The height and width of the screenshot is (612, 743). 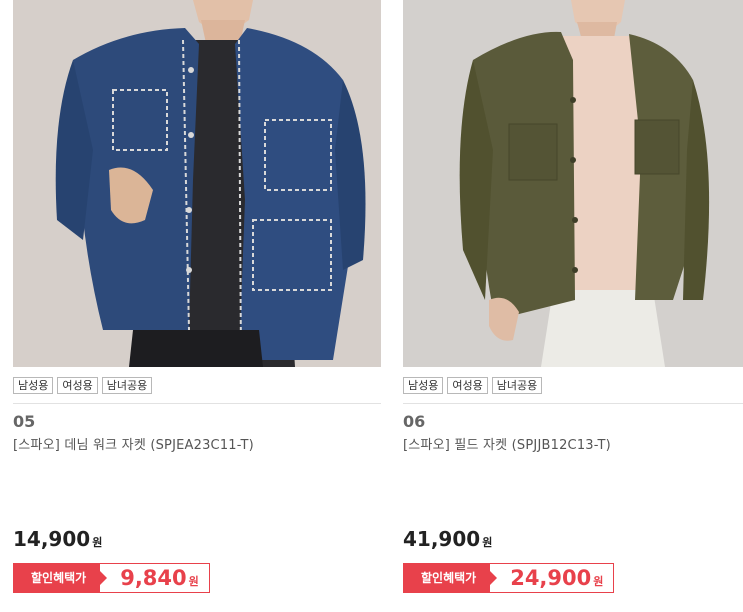 What do you see at coordinates (442, 539) in the screenshot?
I see `price-amount: 41,900` at bounding box center [442, 539].